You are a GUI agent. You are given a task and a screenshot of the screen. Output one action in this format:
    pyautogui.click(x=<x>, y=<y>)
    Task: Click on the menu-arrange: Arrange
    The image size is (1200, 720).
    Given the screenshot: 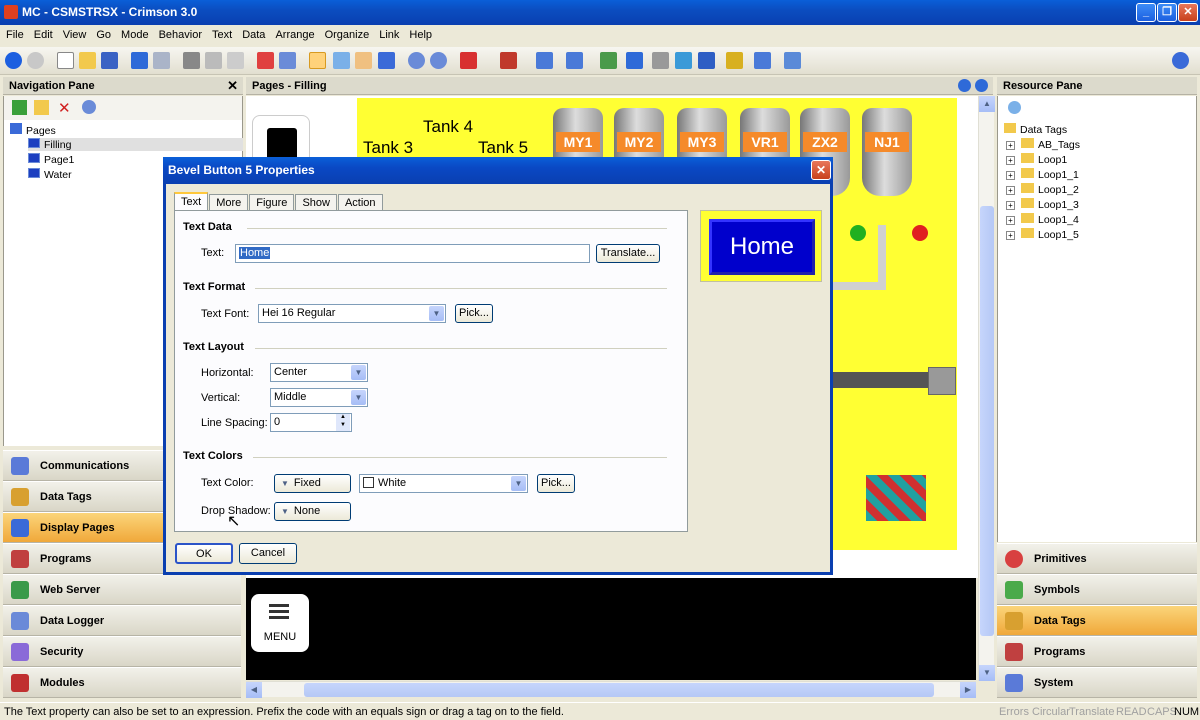 What is the action you would take?
    pyautogui.click(x=293, y=33)
    